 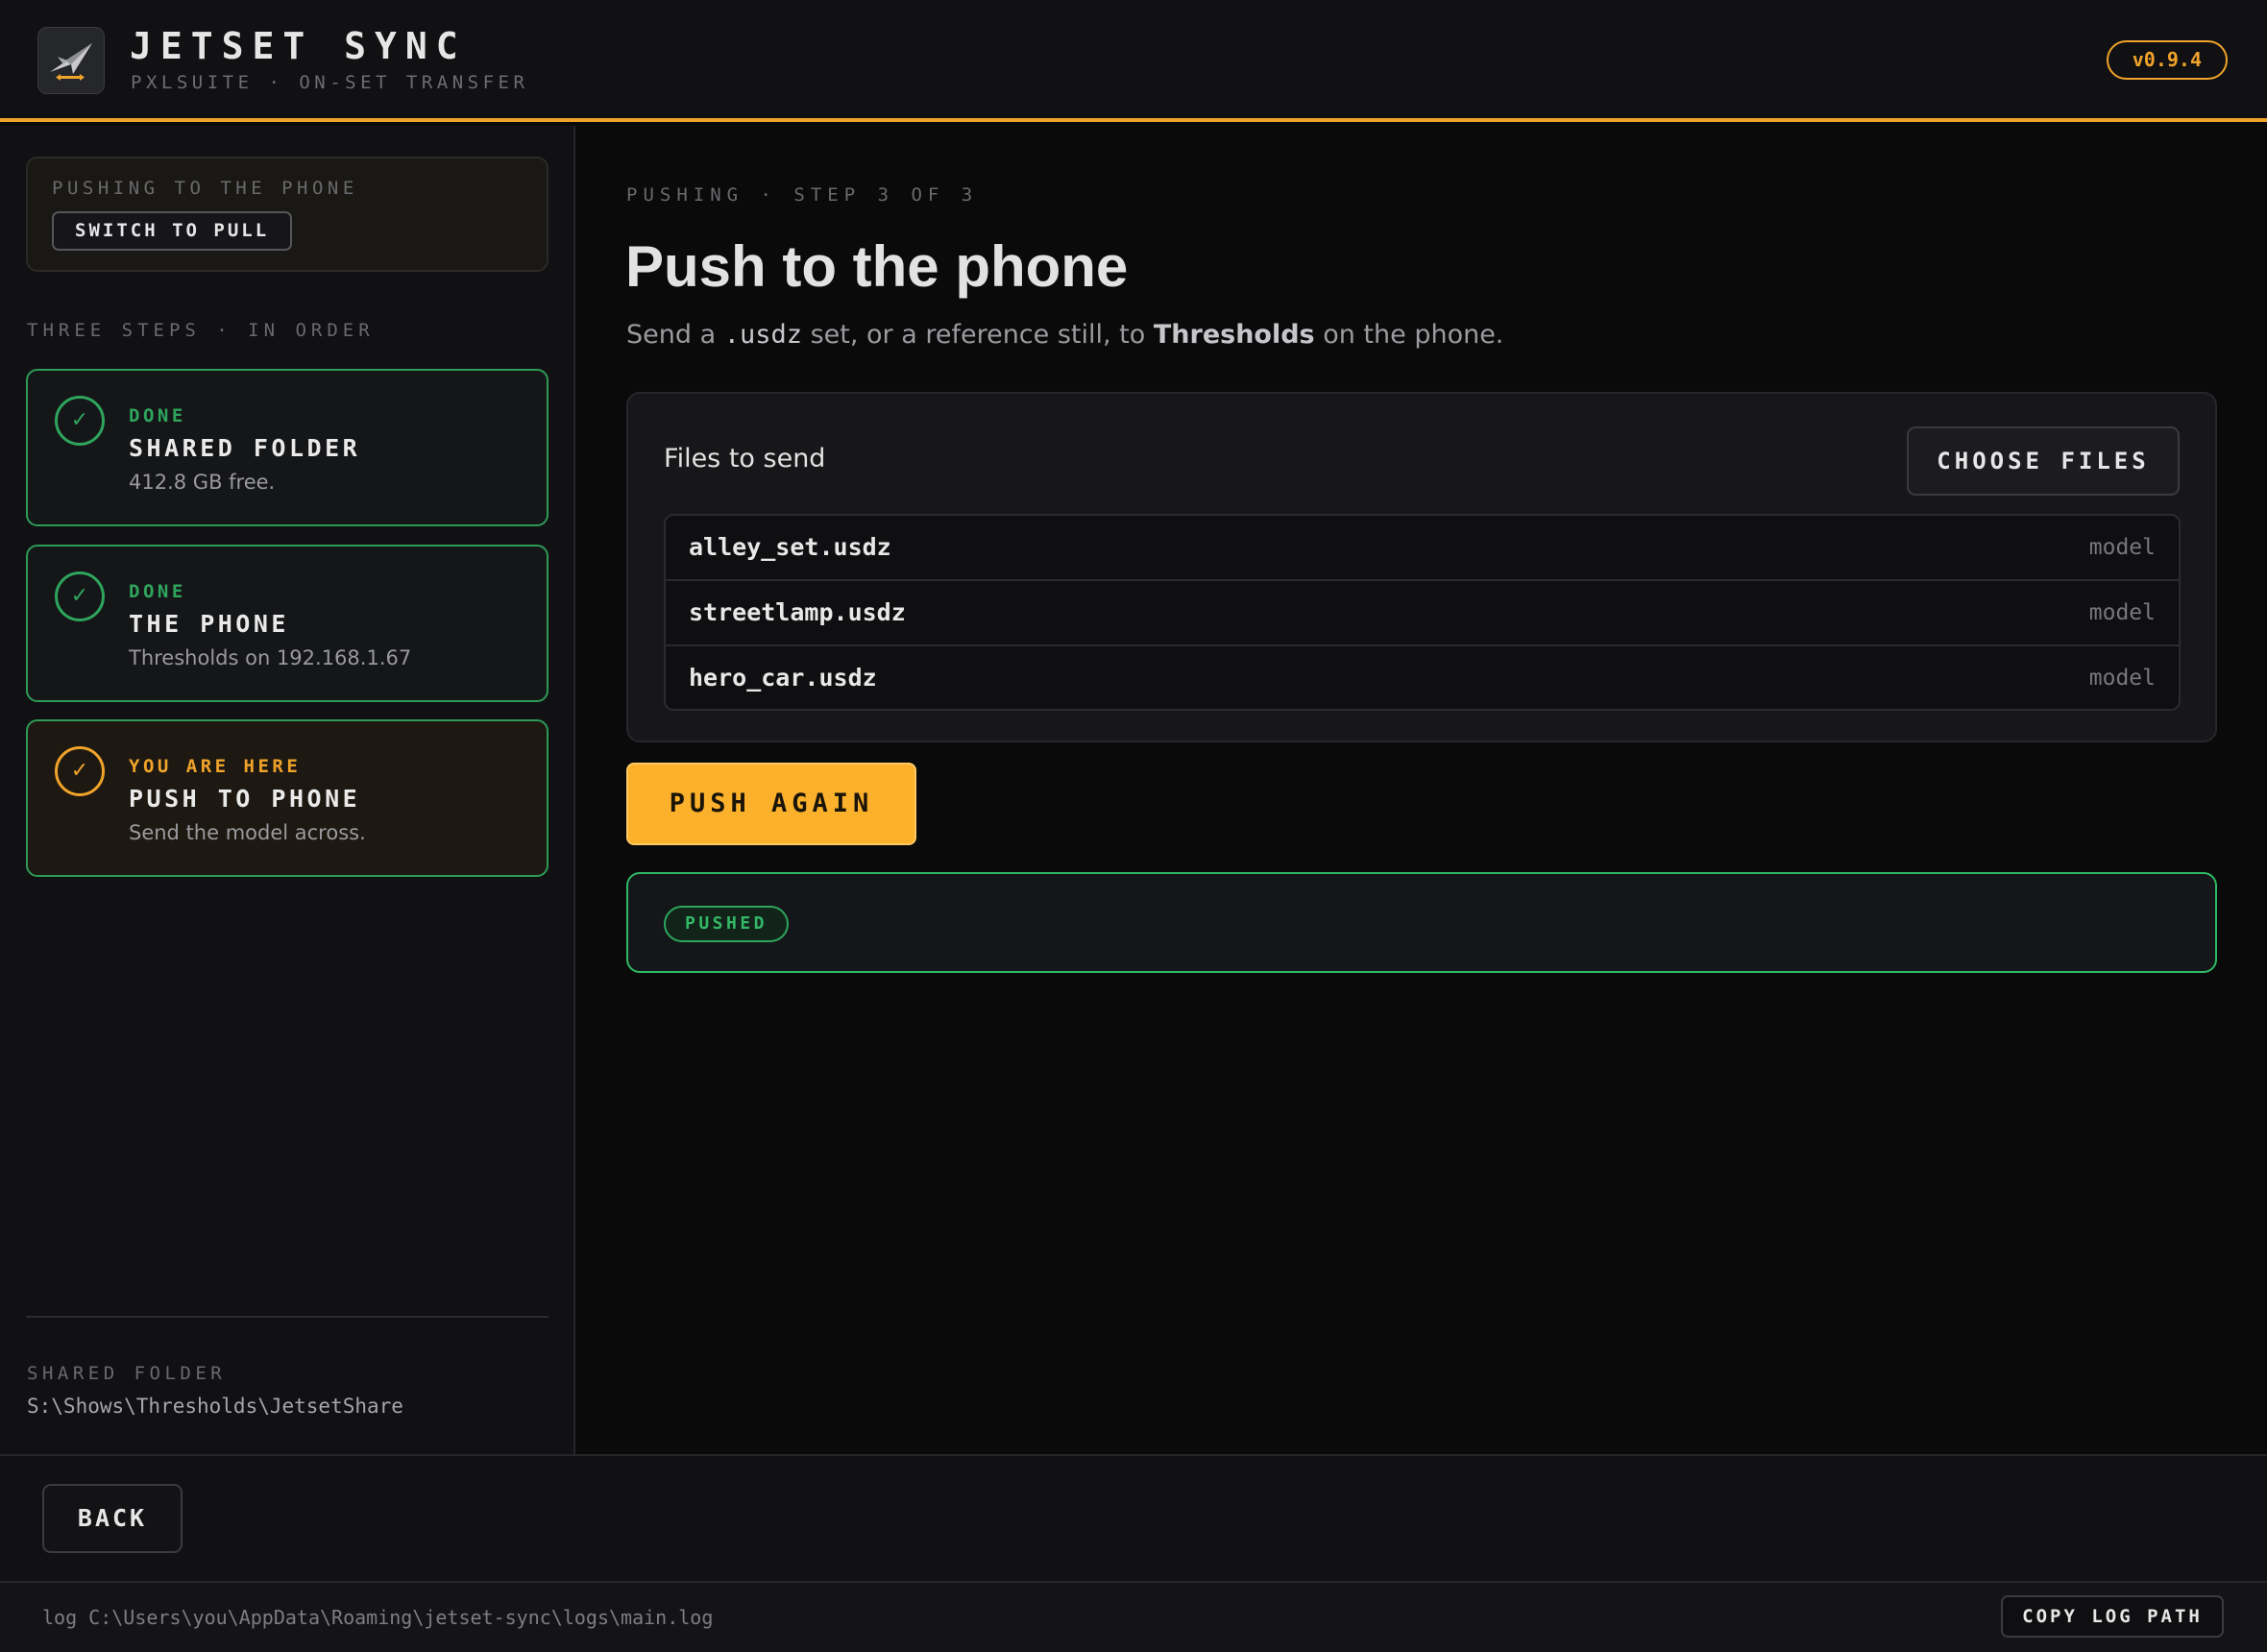 What do you see at coordinates (1234, 335) in the screenshot?
I see `subtitle-app-name: Thresholds` at bounding box center [1234, 335].